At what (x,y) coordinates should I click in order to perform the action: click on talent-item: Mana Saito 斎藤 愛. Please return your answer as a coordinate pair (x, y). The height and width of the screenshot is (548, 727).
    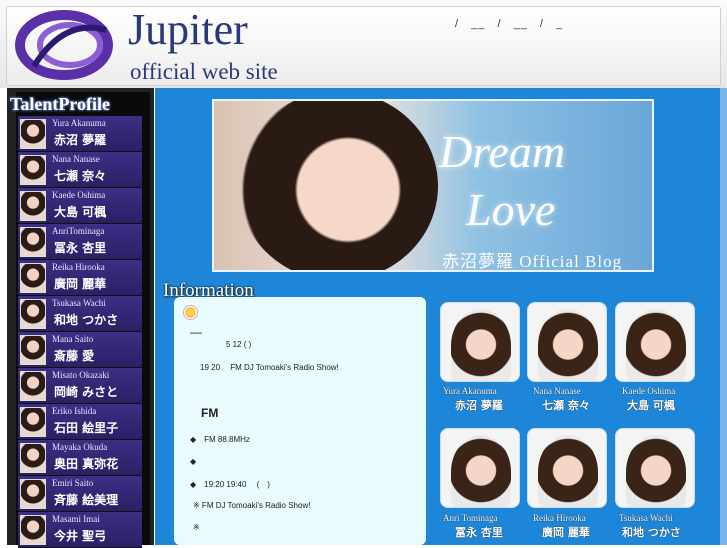
    Looking at the image, I should click on (80, 350).